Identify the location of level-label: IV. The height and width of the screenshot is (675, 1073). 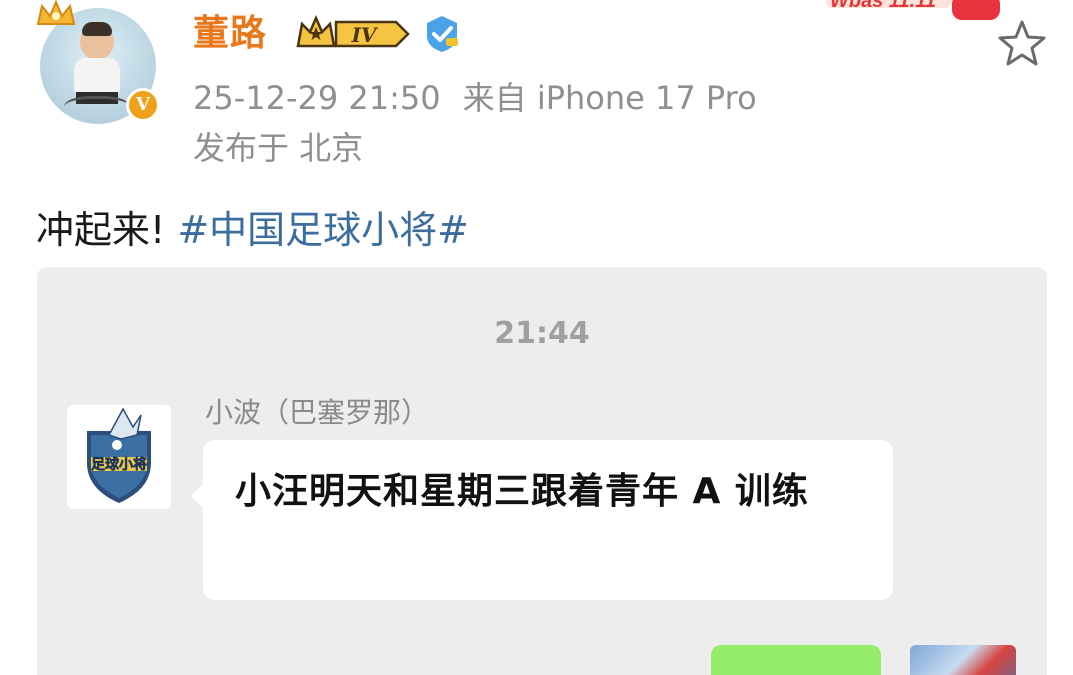
(365, 35).